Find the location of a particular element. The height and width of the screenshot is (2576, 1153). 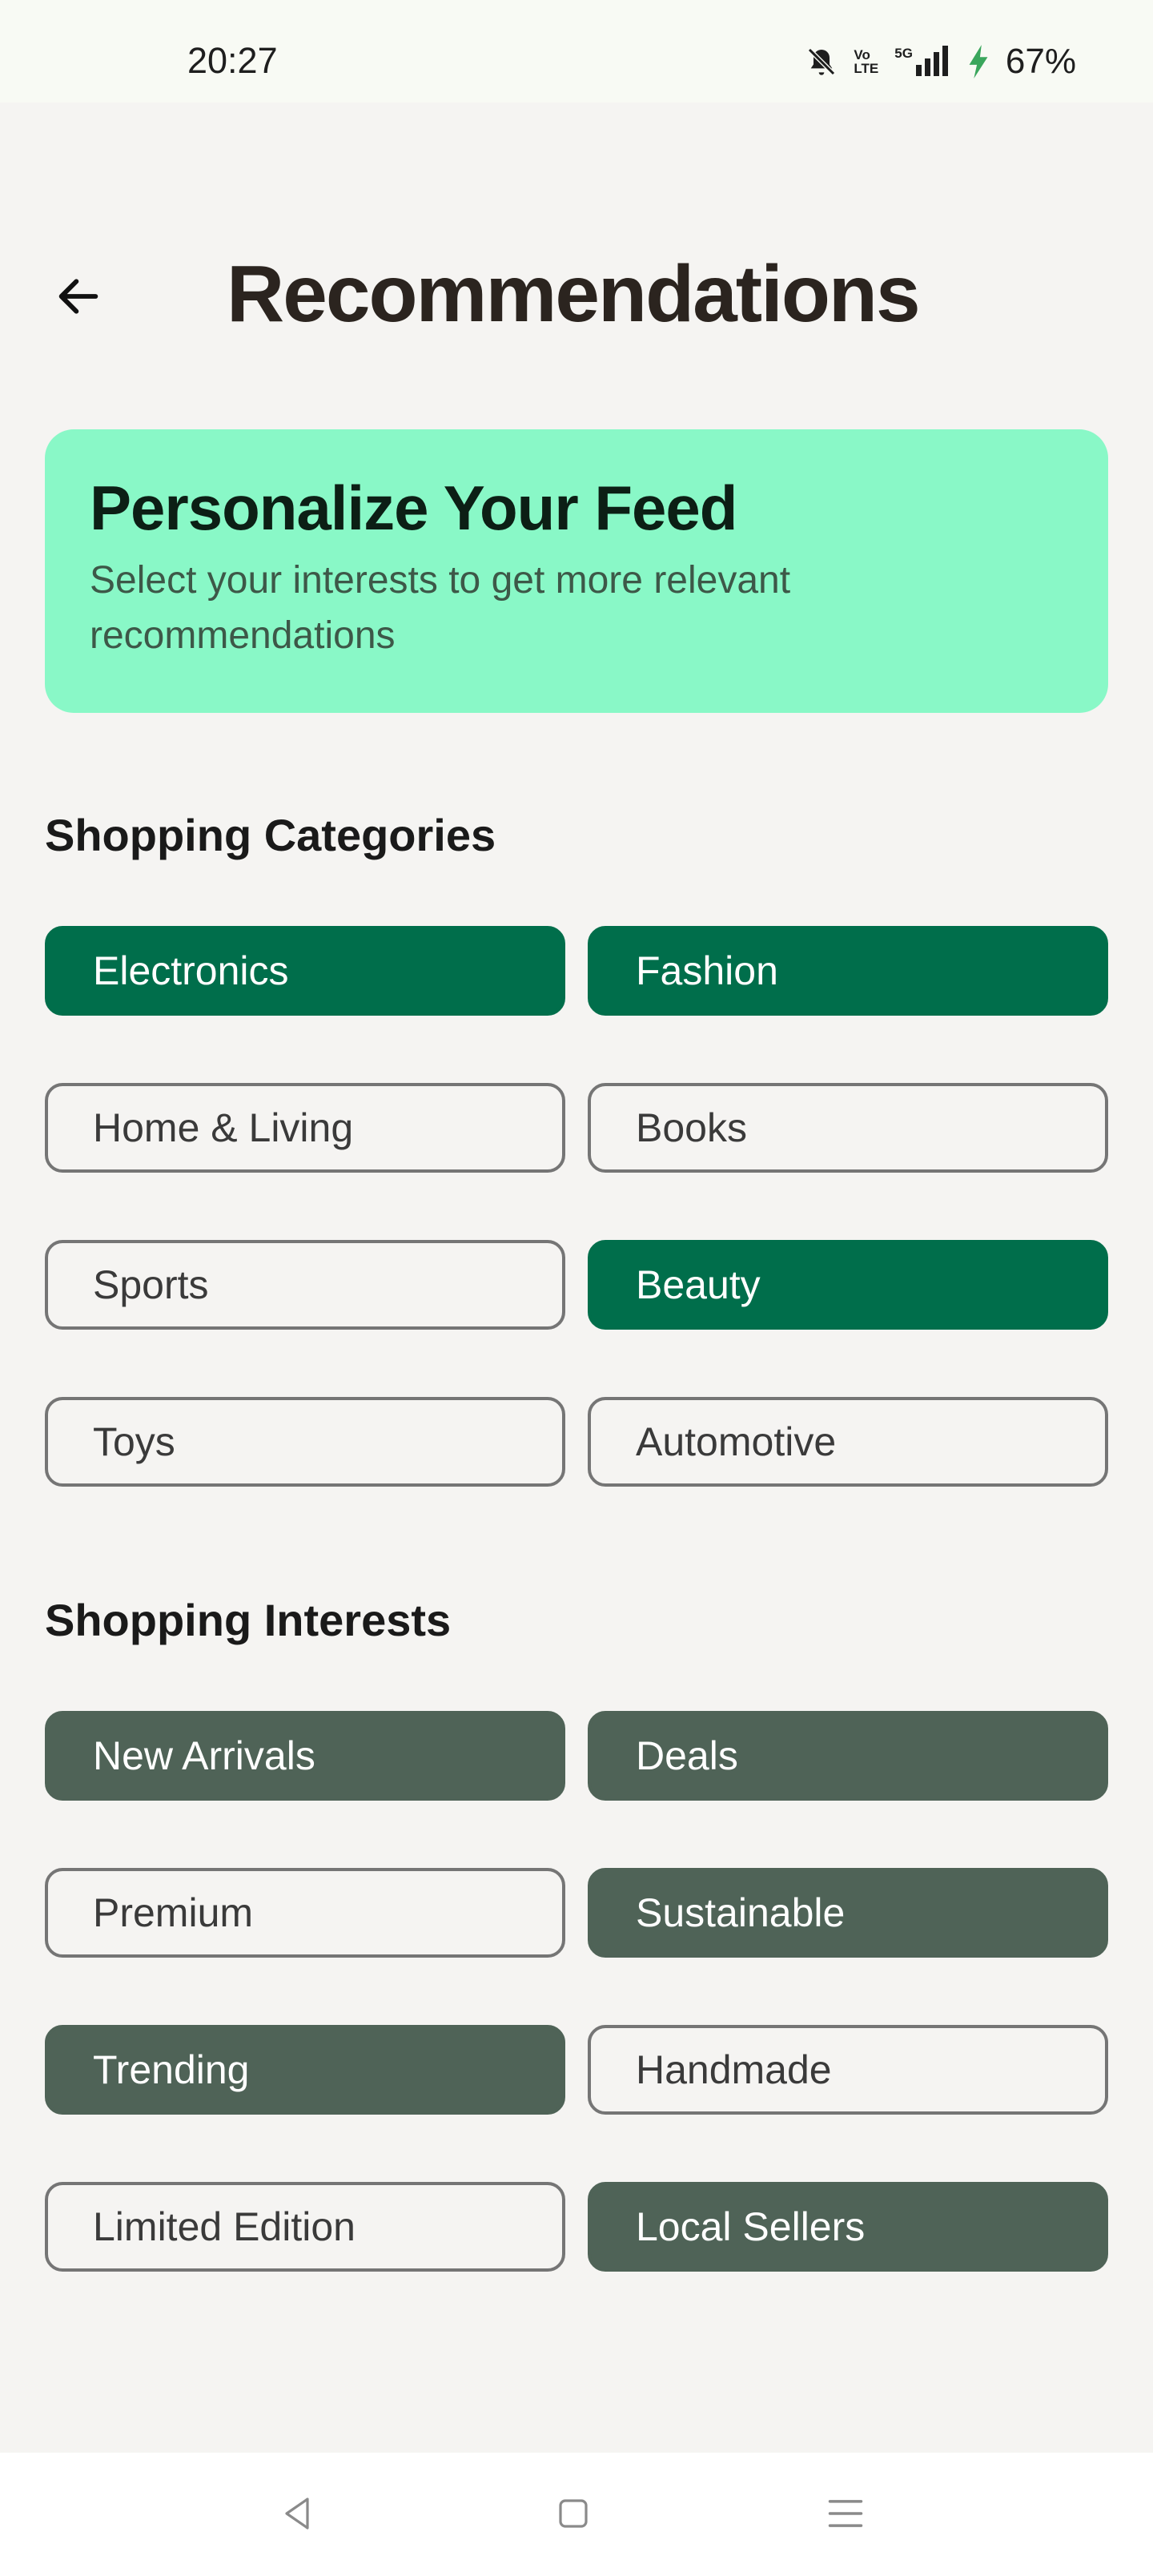

categories-title: Shopping Categories is located at coordinates (271, 835).